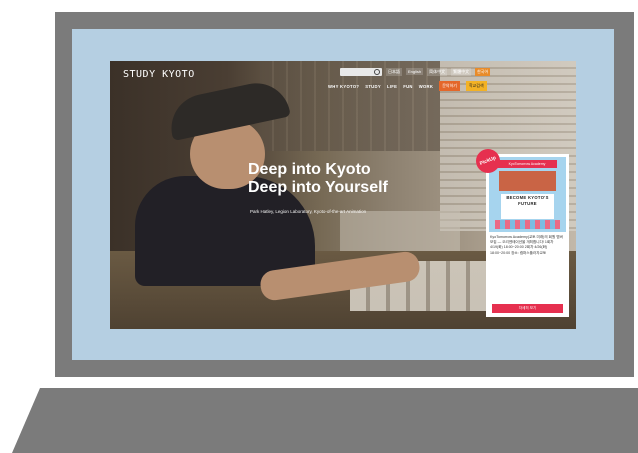  Describe the element at coordinates (527, 206) in the screenshot. I see `poster-title: BECOME KYOTO'S FUTURE` at that location.